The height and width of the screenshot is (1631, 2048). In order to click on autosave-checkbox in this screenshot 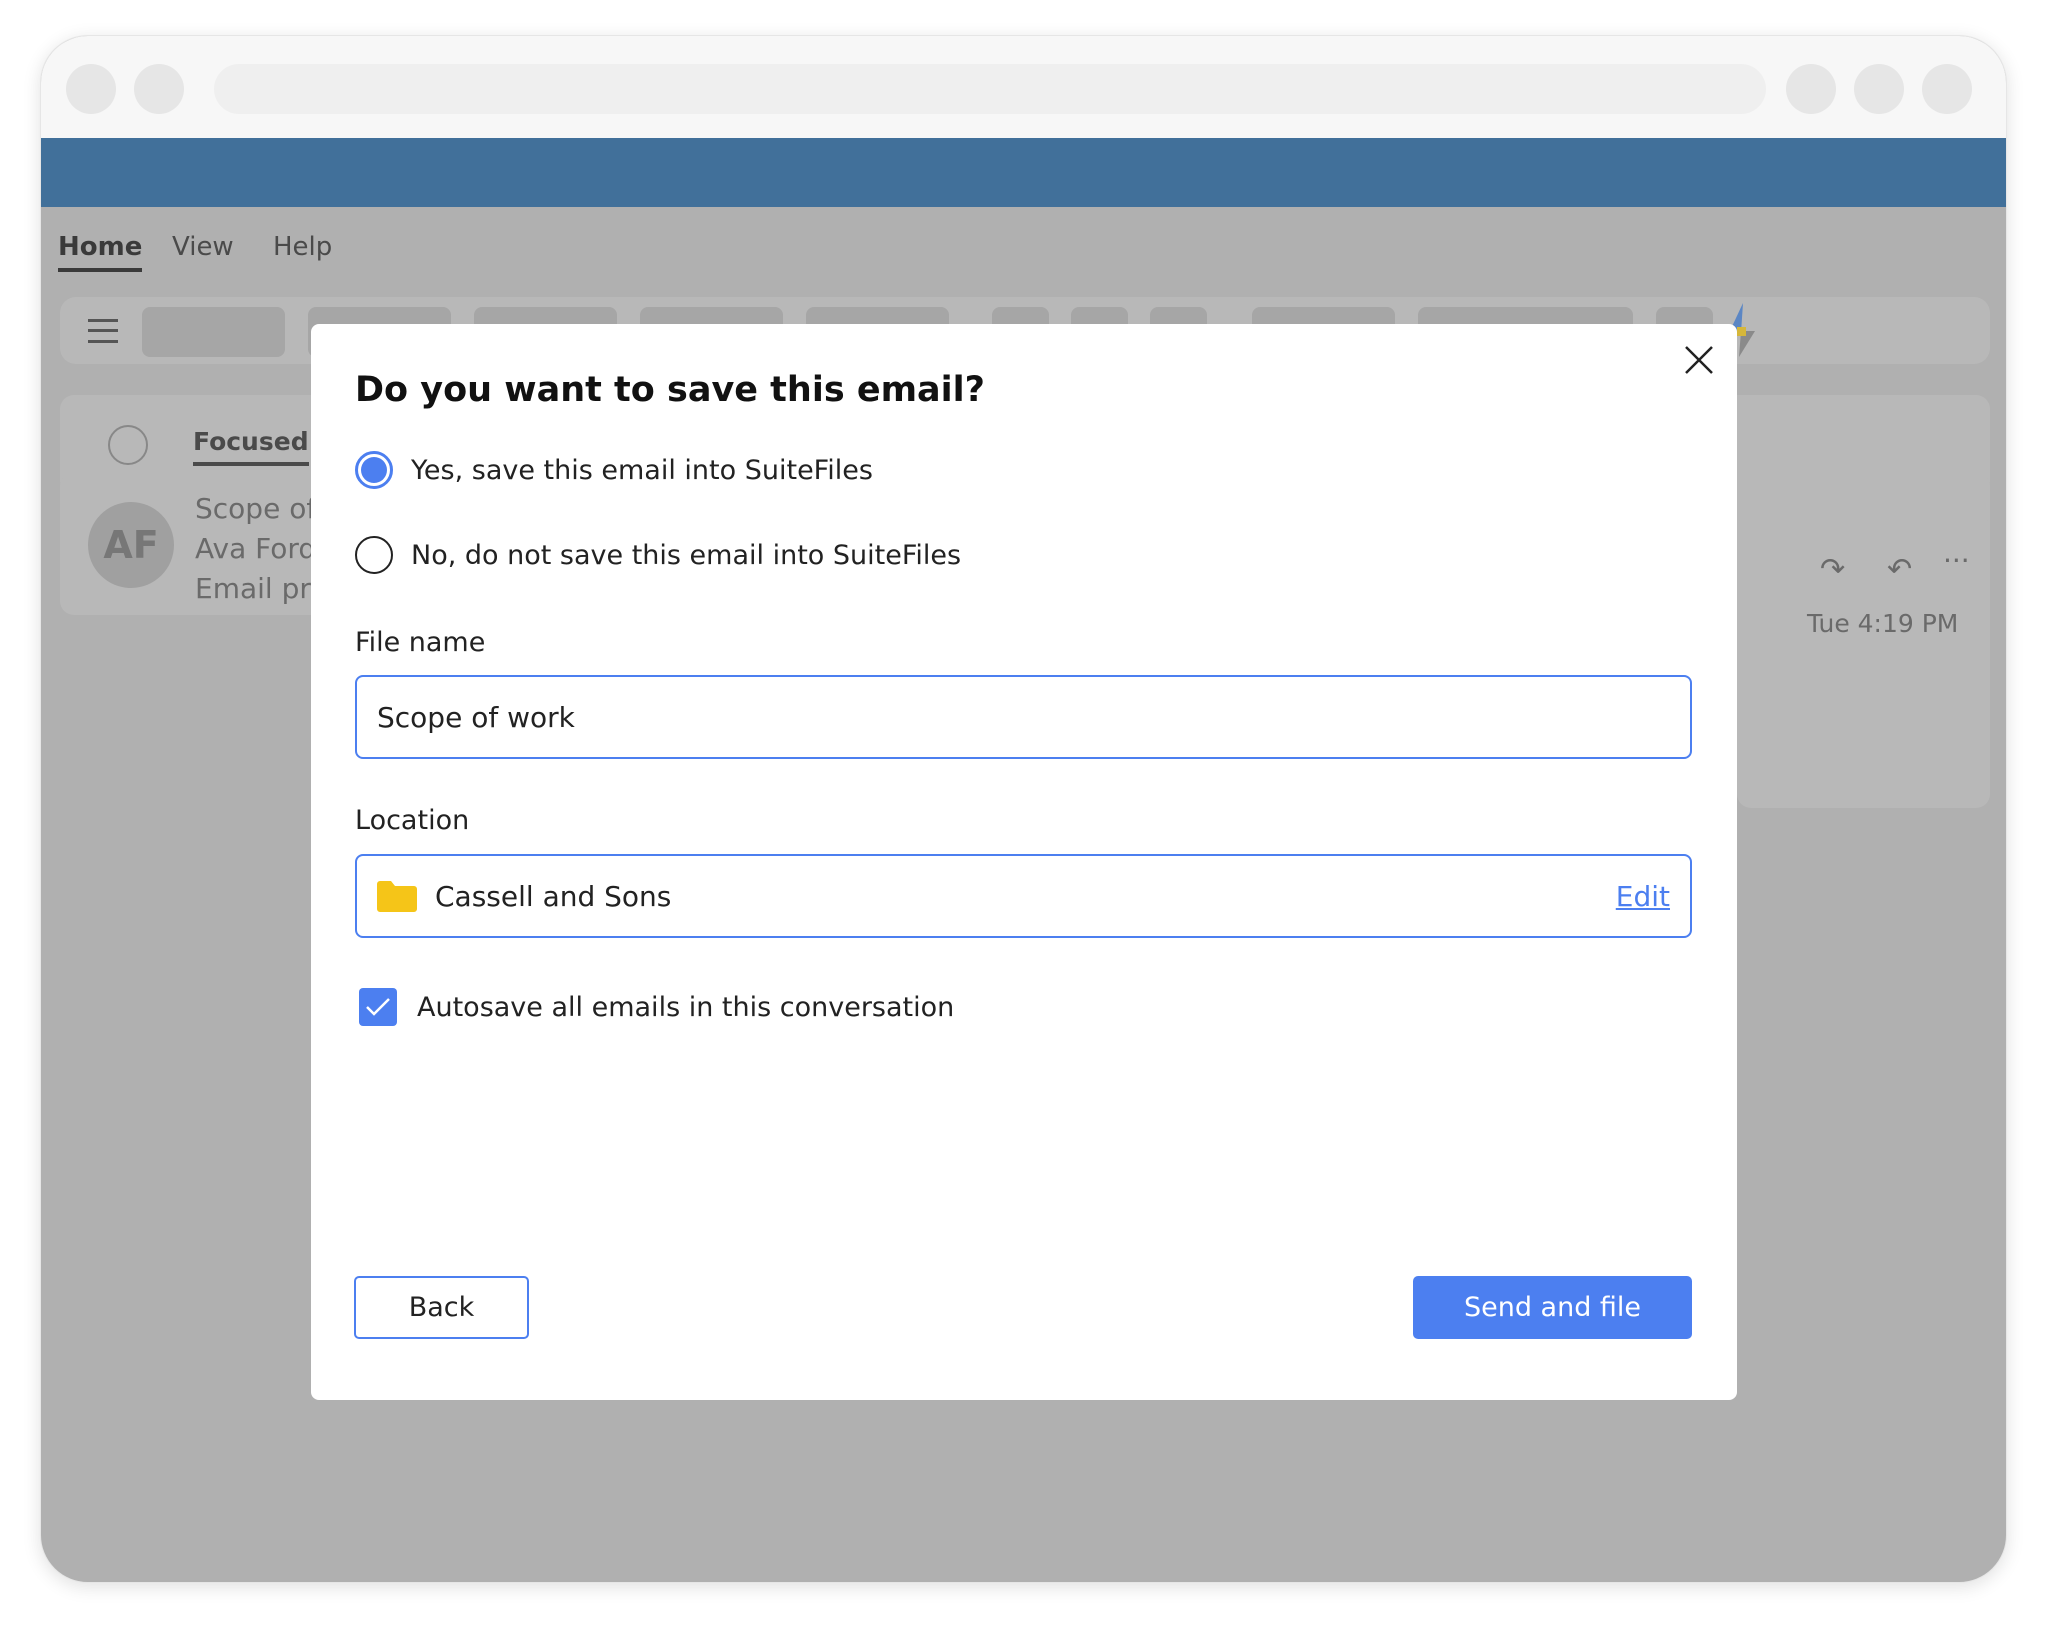, I will do `click(378, 1007)`.